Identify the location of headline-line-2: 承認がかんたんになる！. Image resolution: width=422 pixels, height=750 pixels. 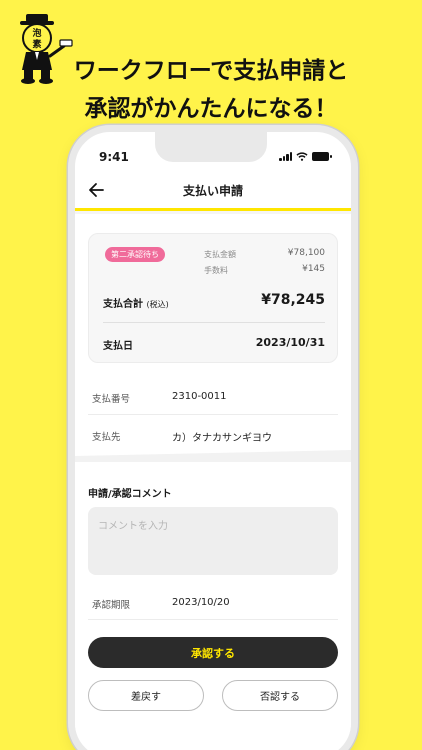
(211, 109).